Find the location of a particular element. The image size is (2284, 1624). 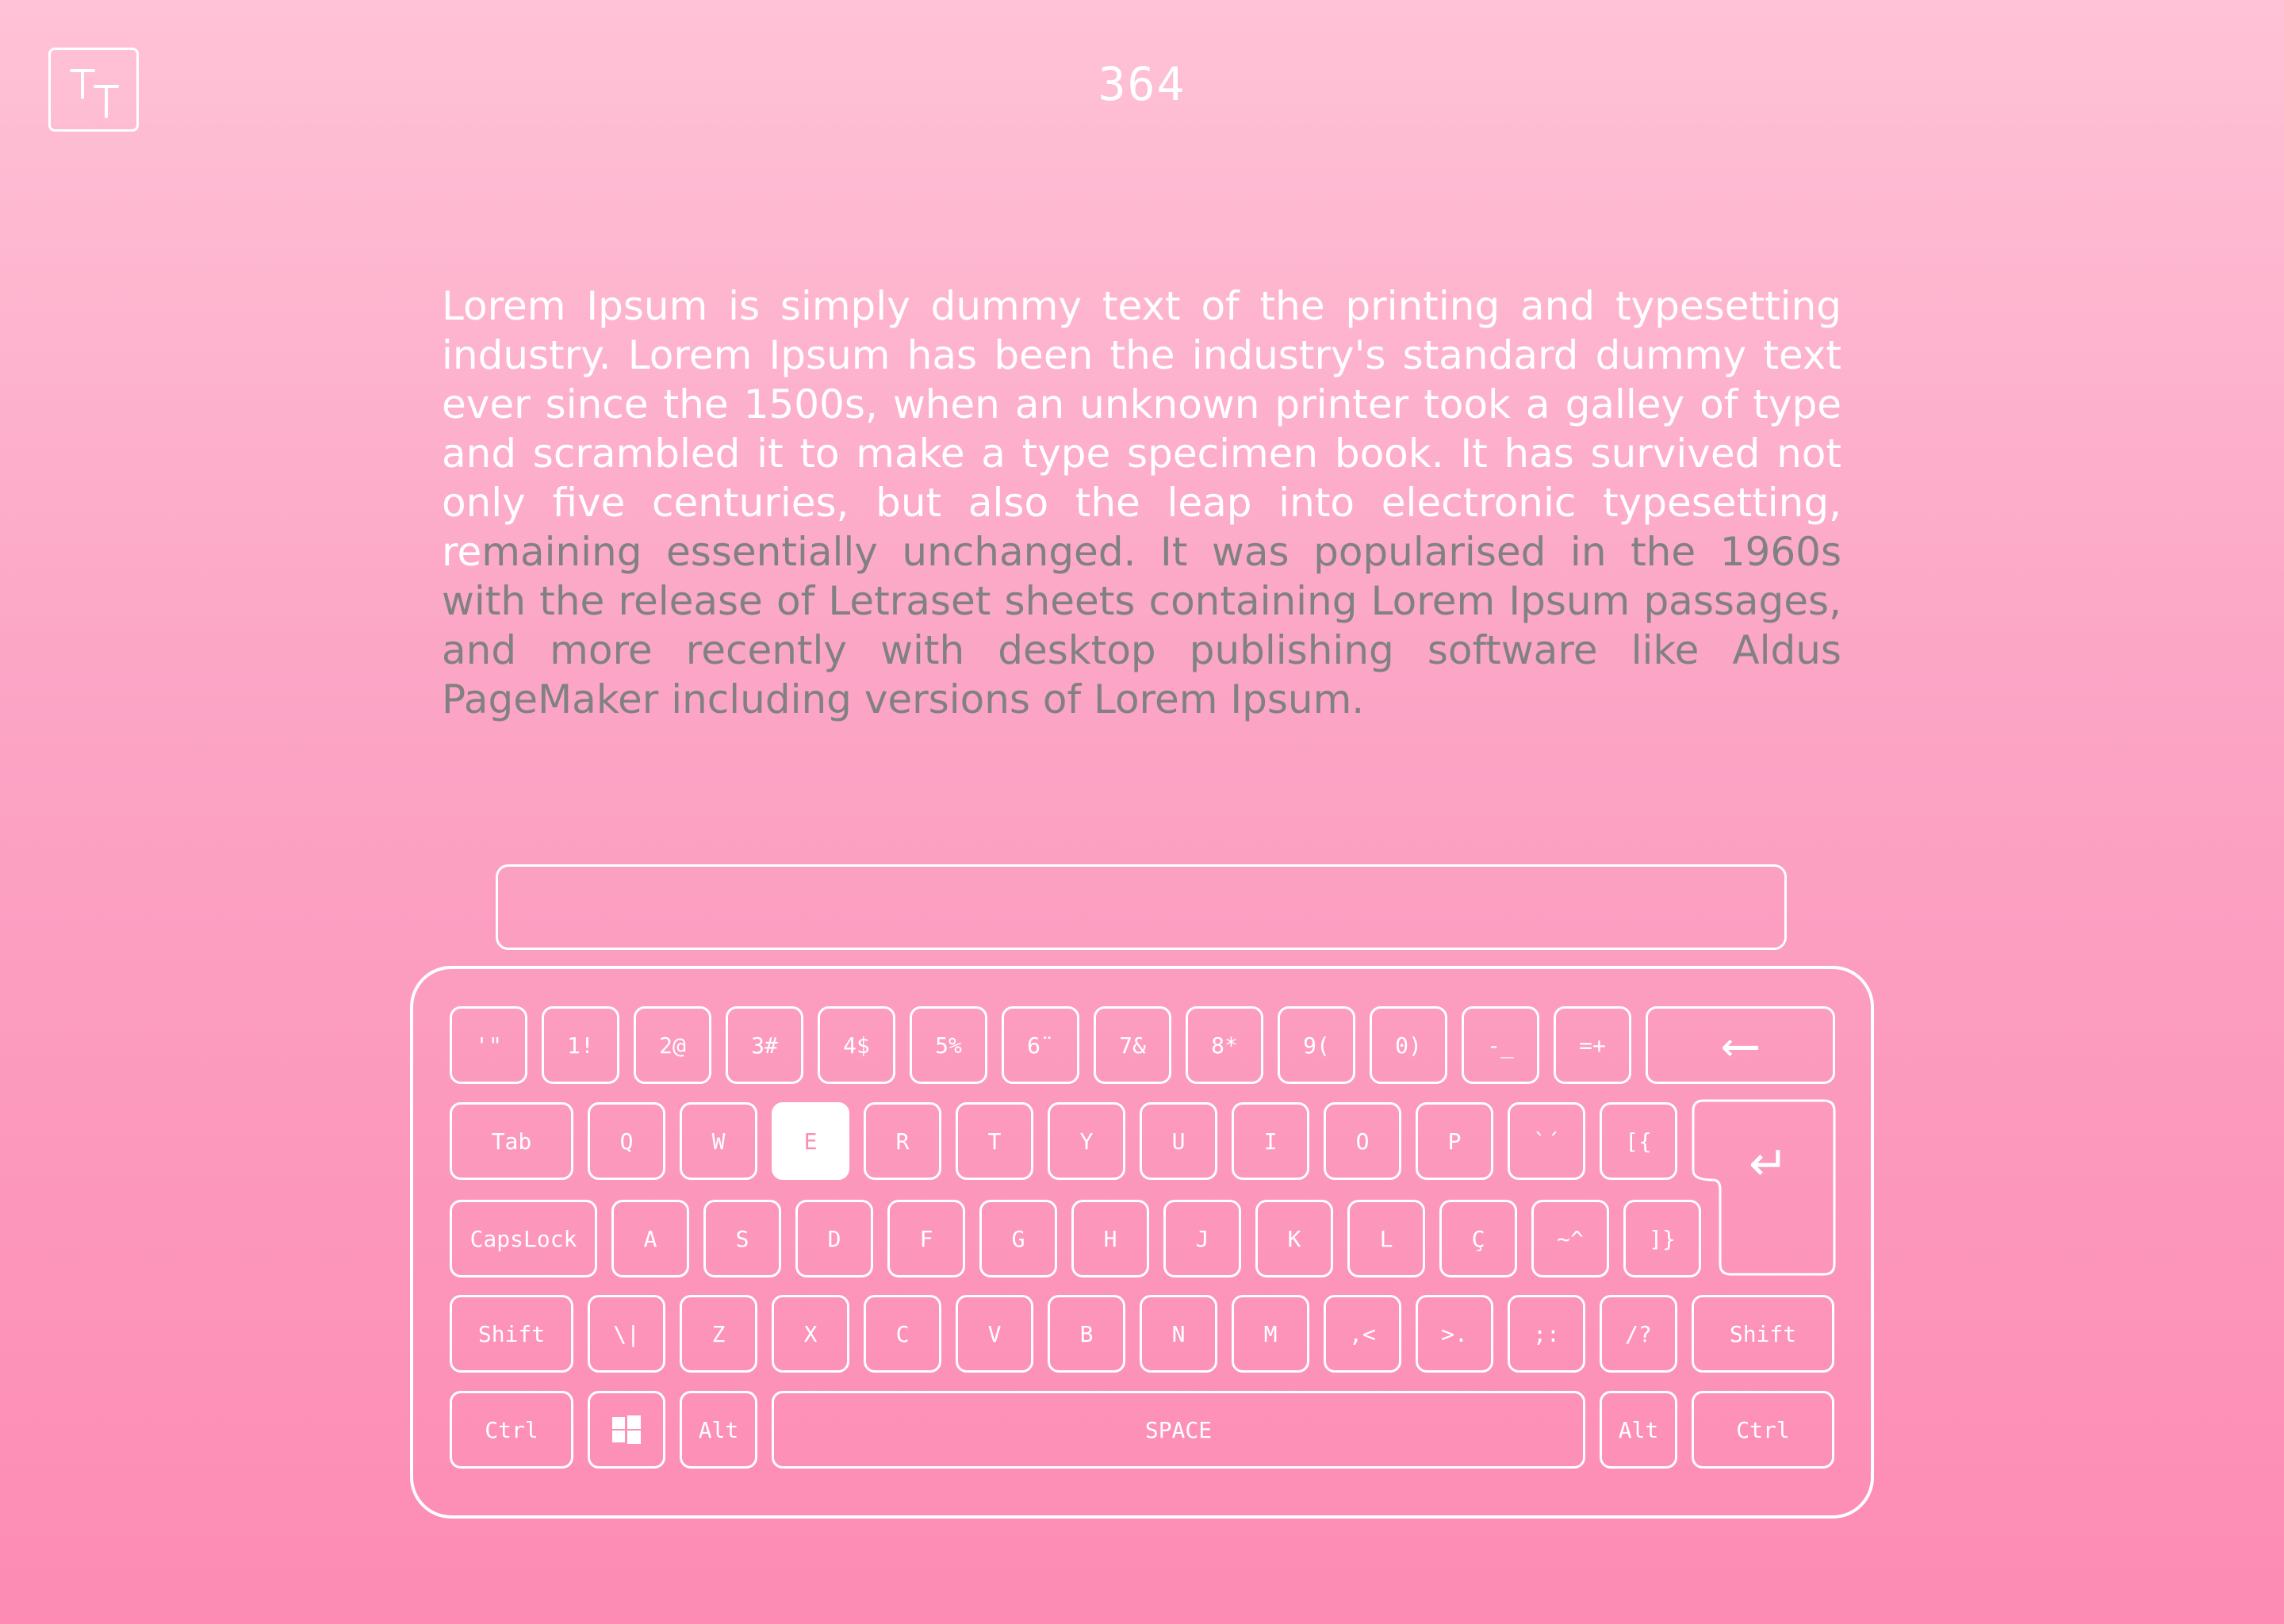

key-p: P is located at coordinates (1454, 1141).